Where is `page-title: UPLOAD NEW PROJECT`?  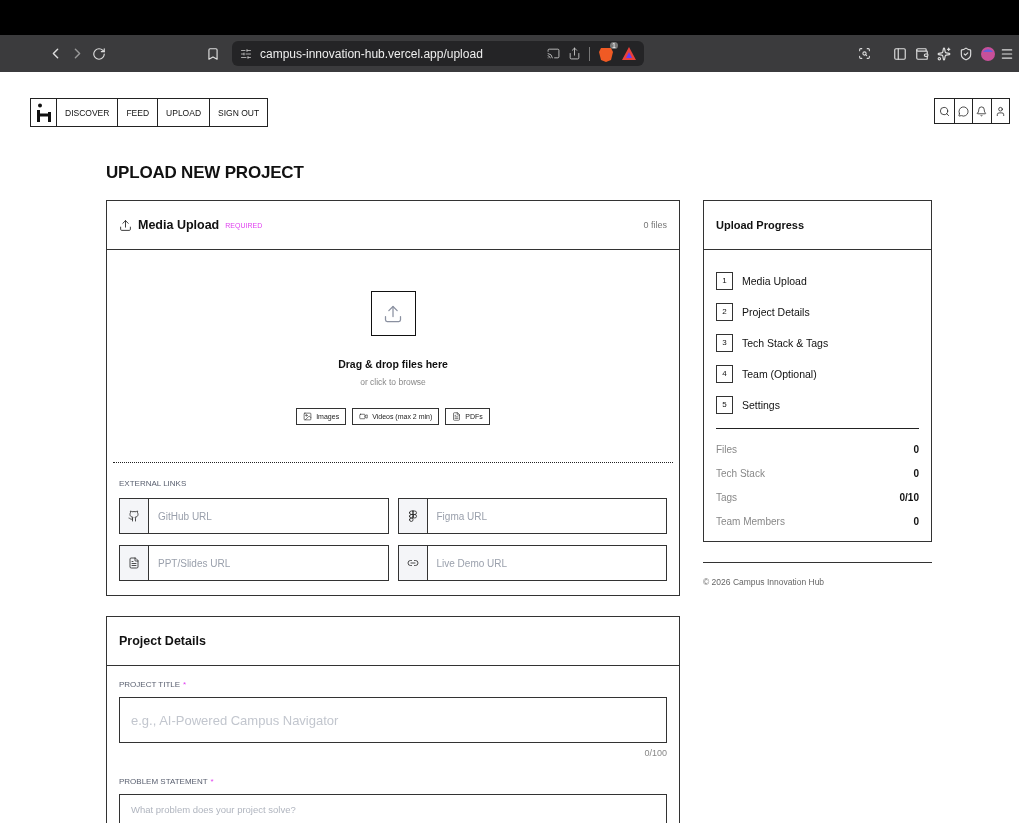
page-title: UPLOAD NEW PROJECT is located at coordinates (205, 173).